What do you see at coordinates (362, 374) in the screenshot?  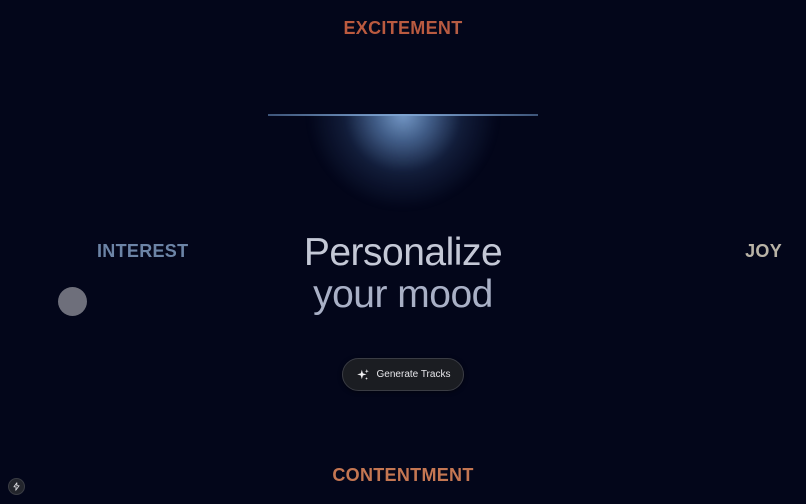 I see `sparkle-icon` at bounding box center [362, 374].